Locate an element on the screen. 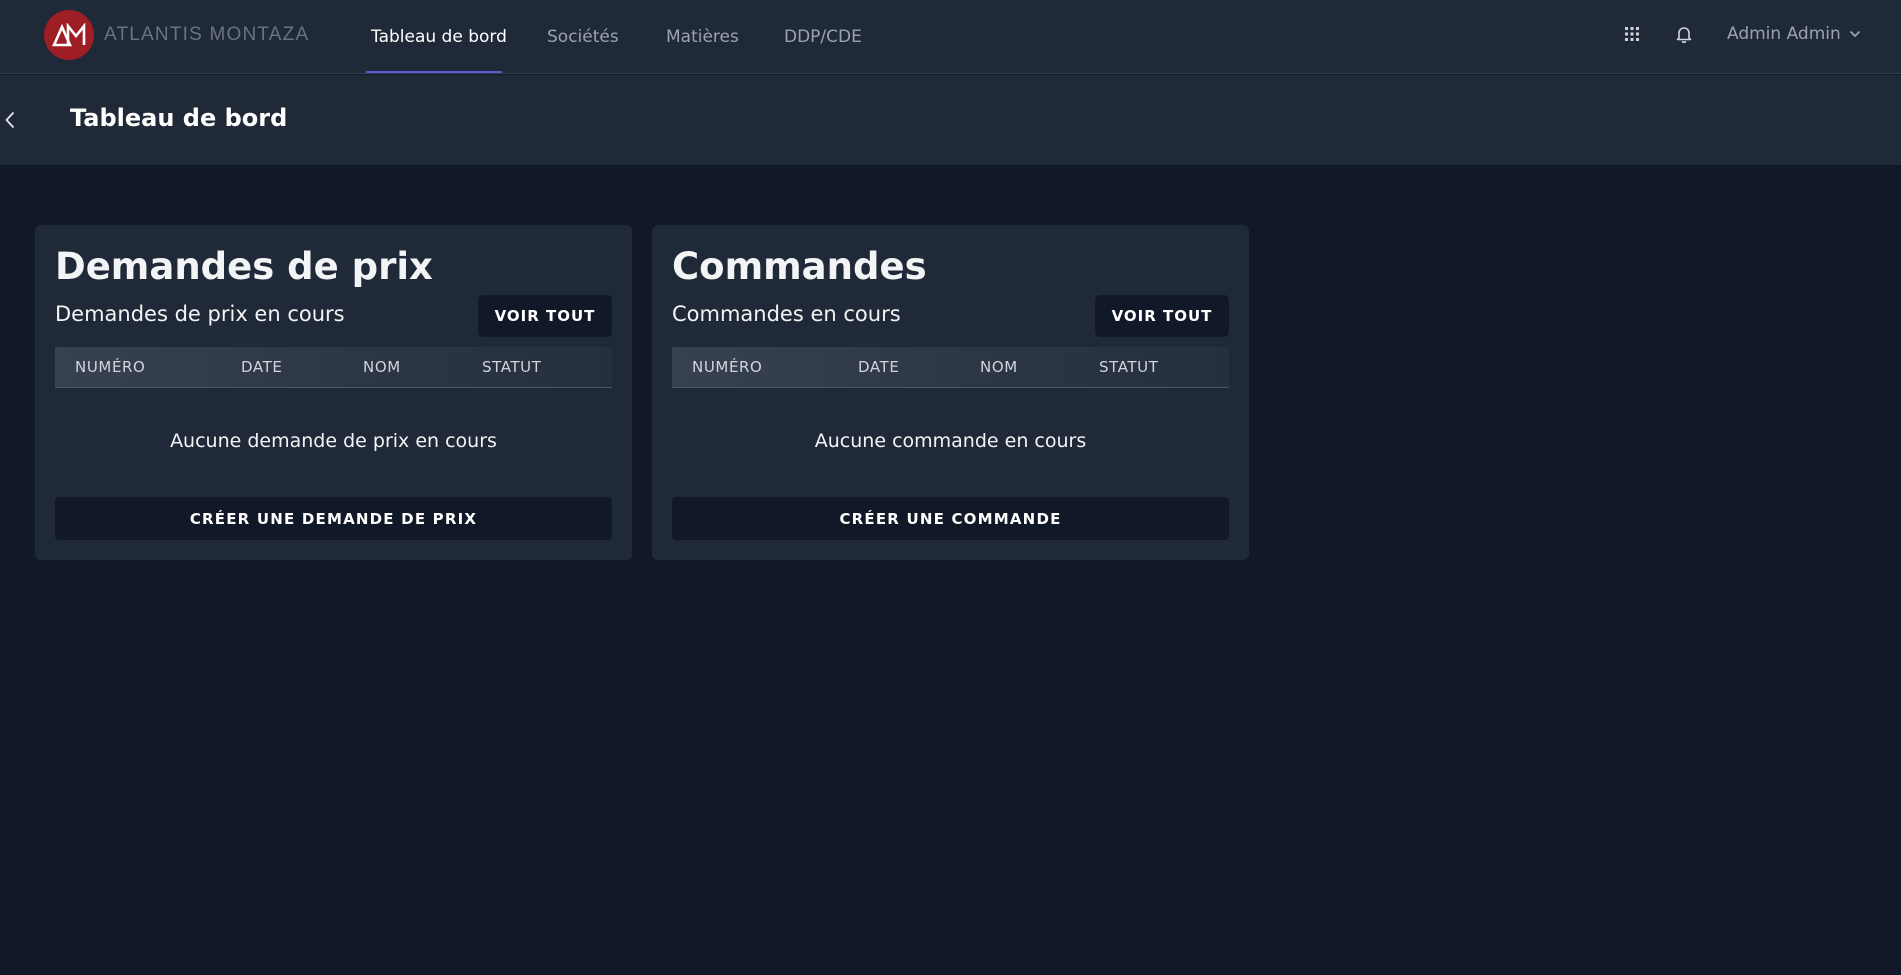  create-quote-button: CRÉER UNE DEMANDE DE PRIX is located at coordinates (333, 518).